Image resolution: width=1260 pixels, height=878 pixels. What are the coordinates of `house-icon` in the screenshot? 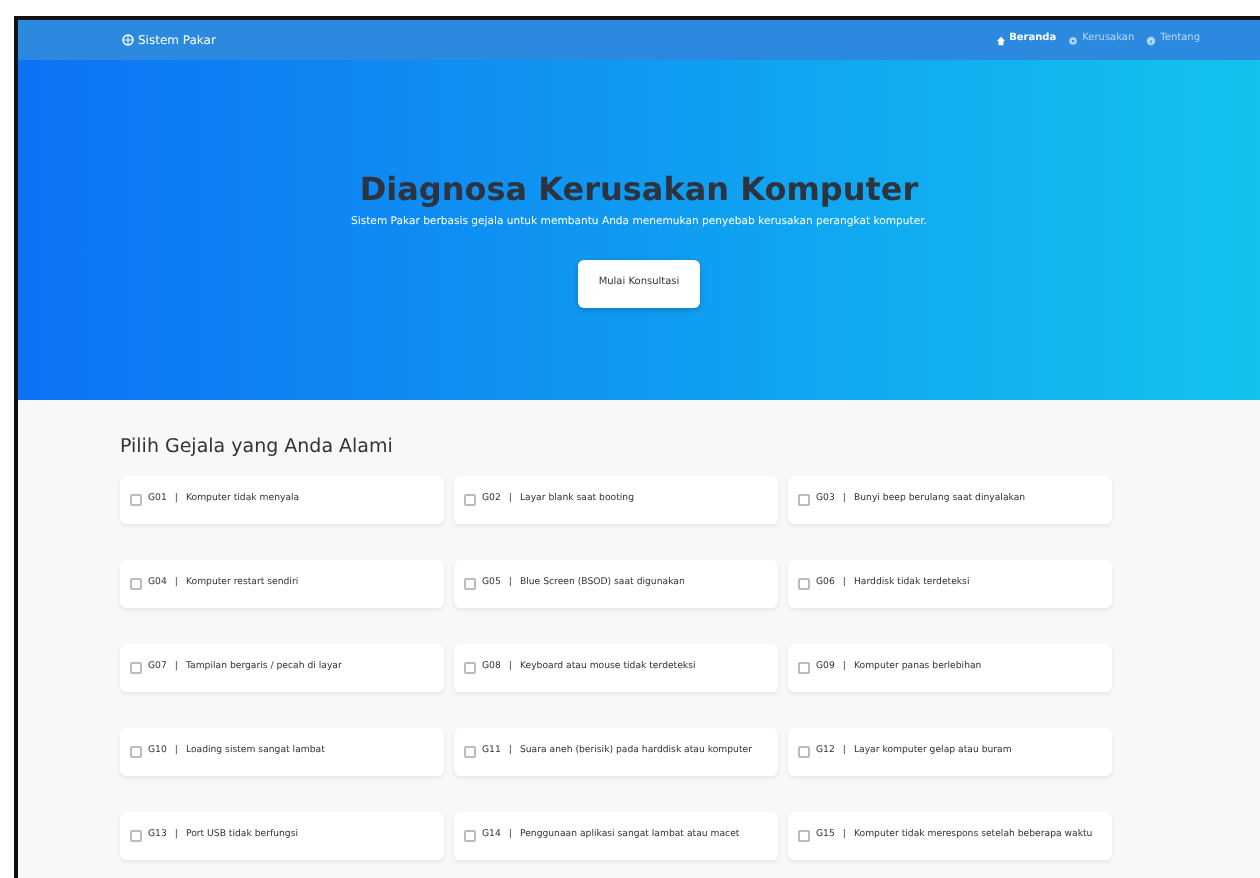 It's located at (1000, 40).